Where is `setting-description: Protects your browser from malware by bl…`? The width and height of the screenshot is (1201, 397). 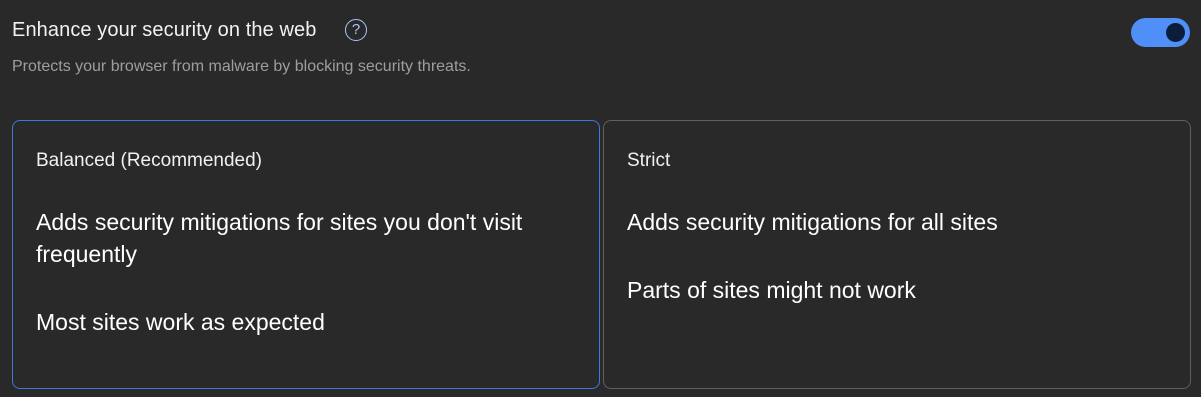 setting-description: Protects your browser from malware by bl… is located at coordinates (241, 66).